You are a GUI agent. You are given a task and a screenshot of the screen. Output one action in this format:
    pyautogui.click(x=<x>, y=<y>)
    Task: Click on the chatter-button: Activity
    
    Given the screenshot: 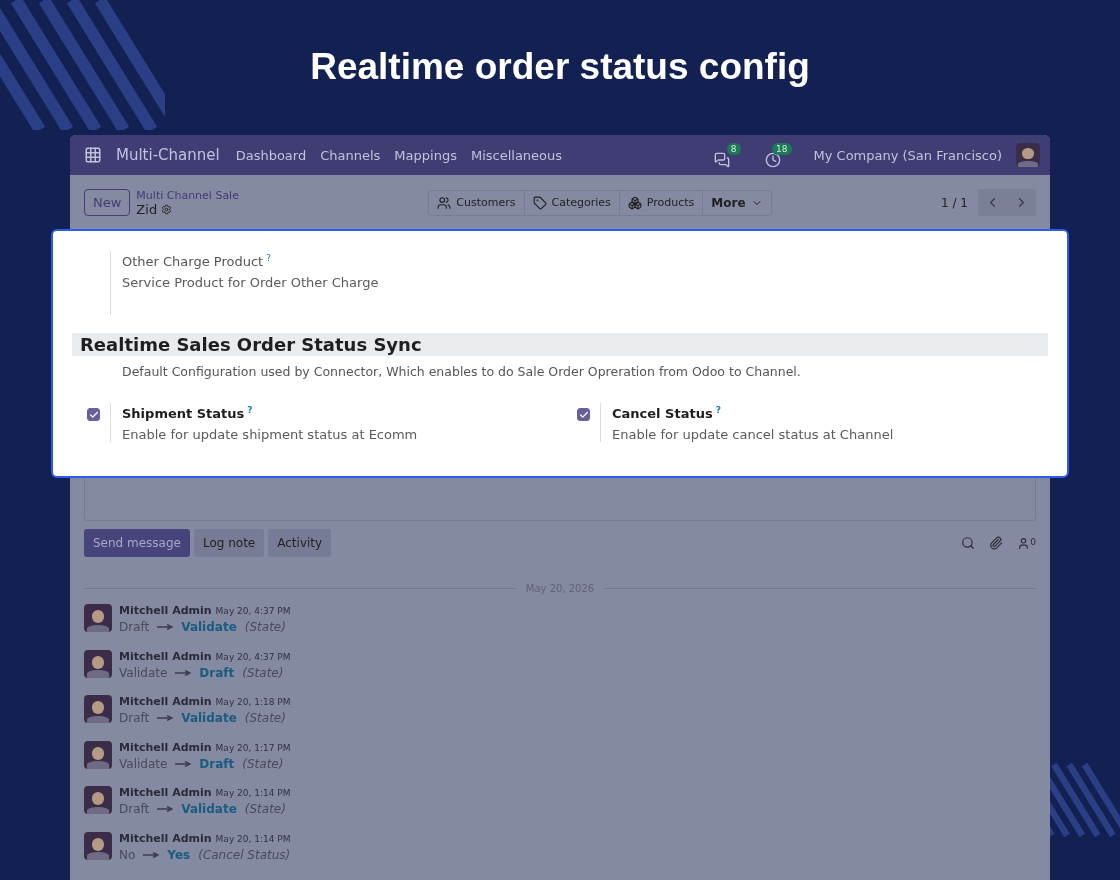 What is the action you would take?
    pyautogui.click(x=300, y=543)
    